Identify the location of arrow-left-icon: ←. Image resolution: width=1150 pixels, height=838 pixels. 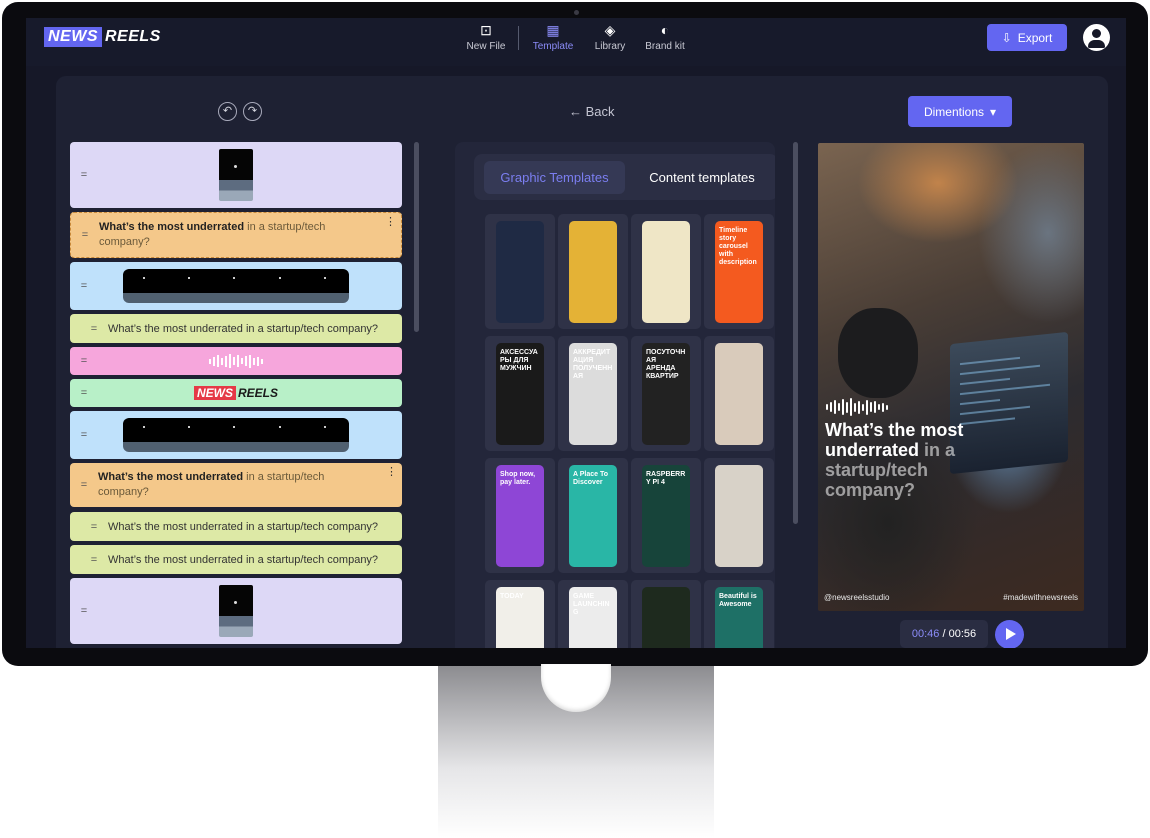
(575, 111).